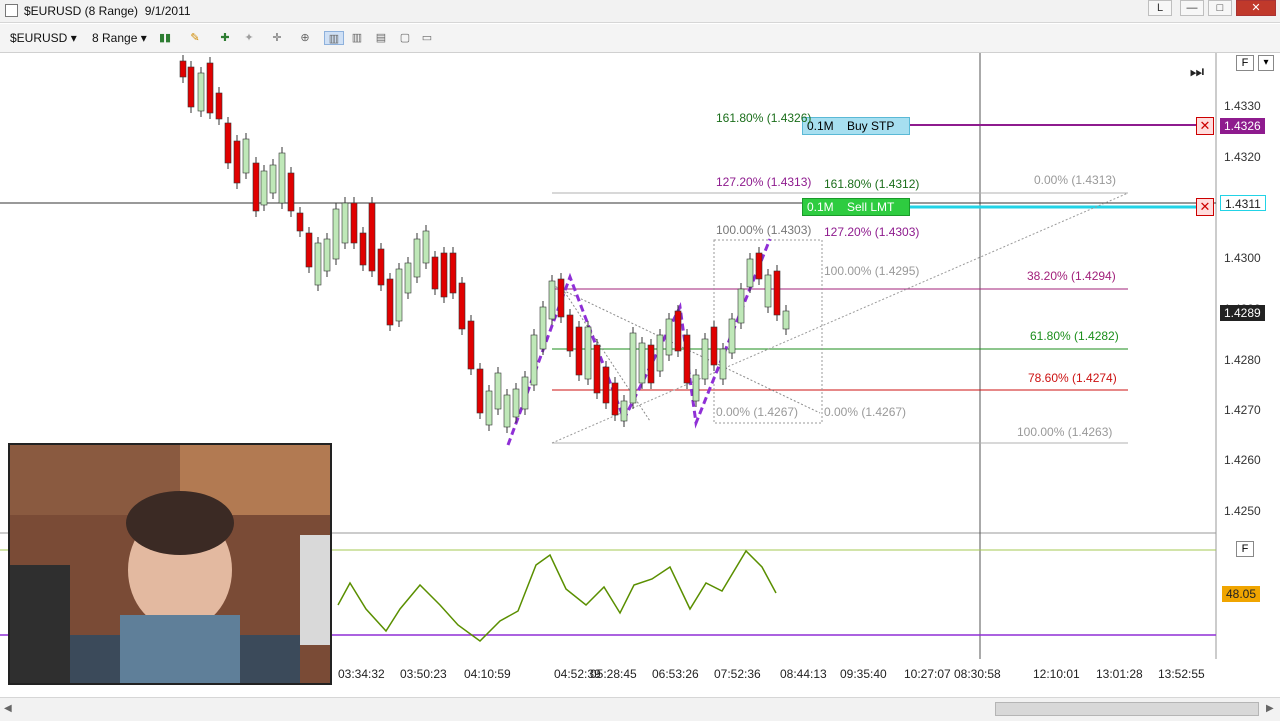  Describe the element at coordinates (165, 38) in the screenshot. I see `chart-style-icon: ▮▮` at that location.